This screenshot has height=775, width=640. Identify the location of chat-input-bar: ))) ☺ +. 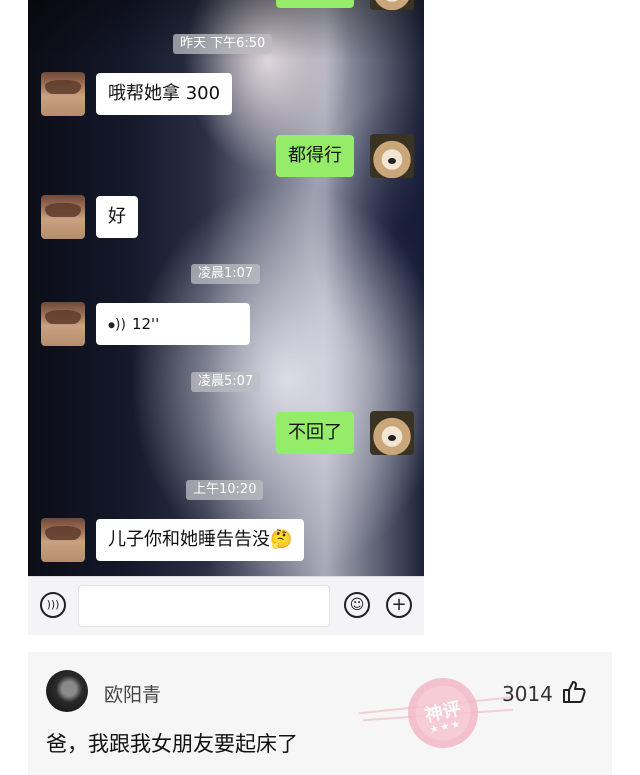
(226, 605).